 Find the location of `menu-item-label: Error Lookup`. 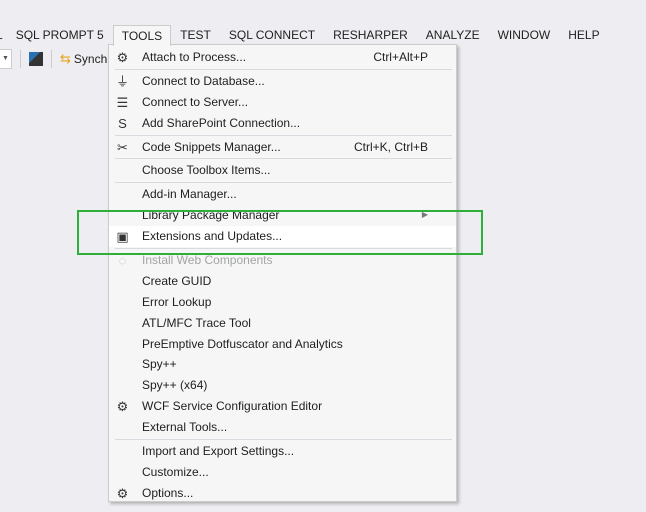

menu-item-label: Error Lookup is located at coordinates (177, 301).